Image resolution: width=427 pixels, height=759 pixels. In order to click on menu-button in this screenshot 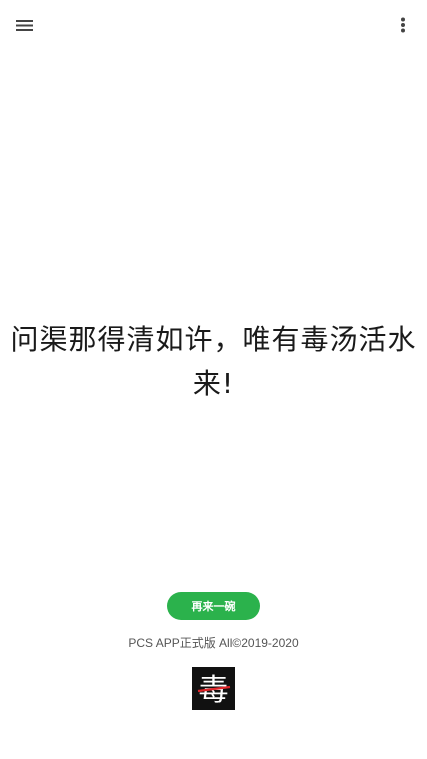, I will do `click(25, 25)`.